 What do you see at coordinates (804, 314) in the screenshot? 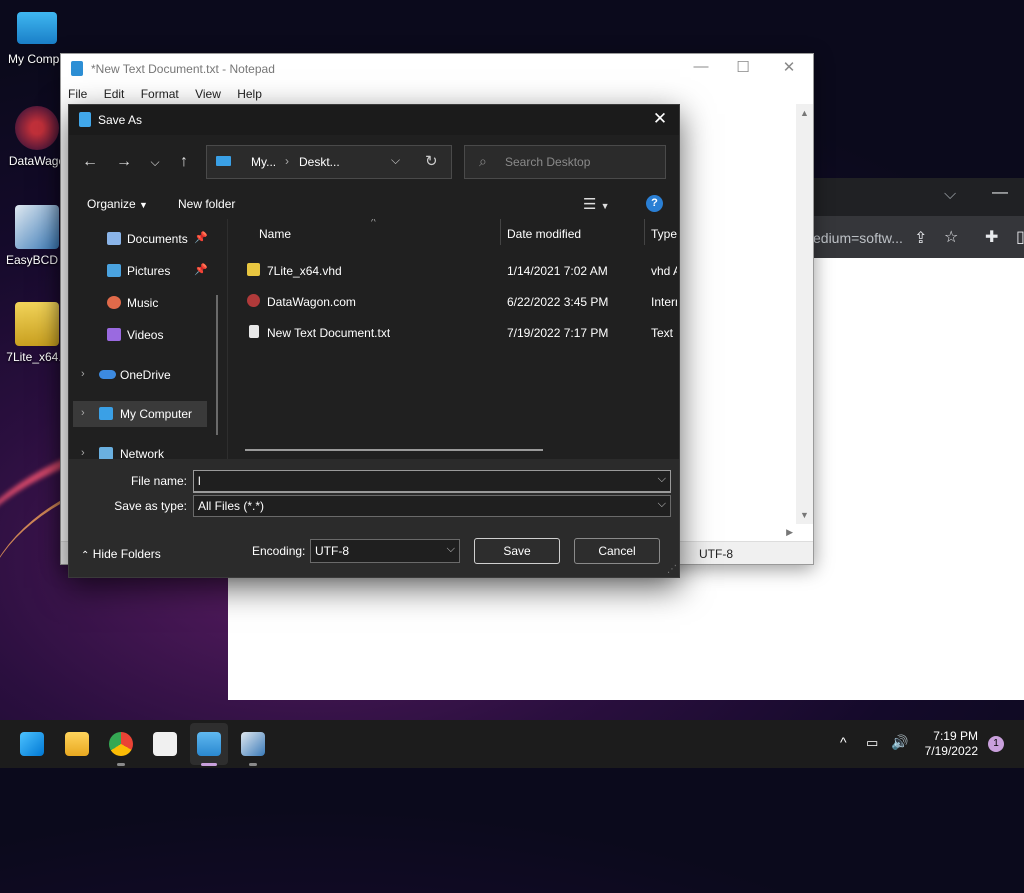
I see `notepad-vertical-scrollbar: ▲ ▼` at bounding box center [804, 314].